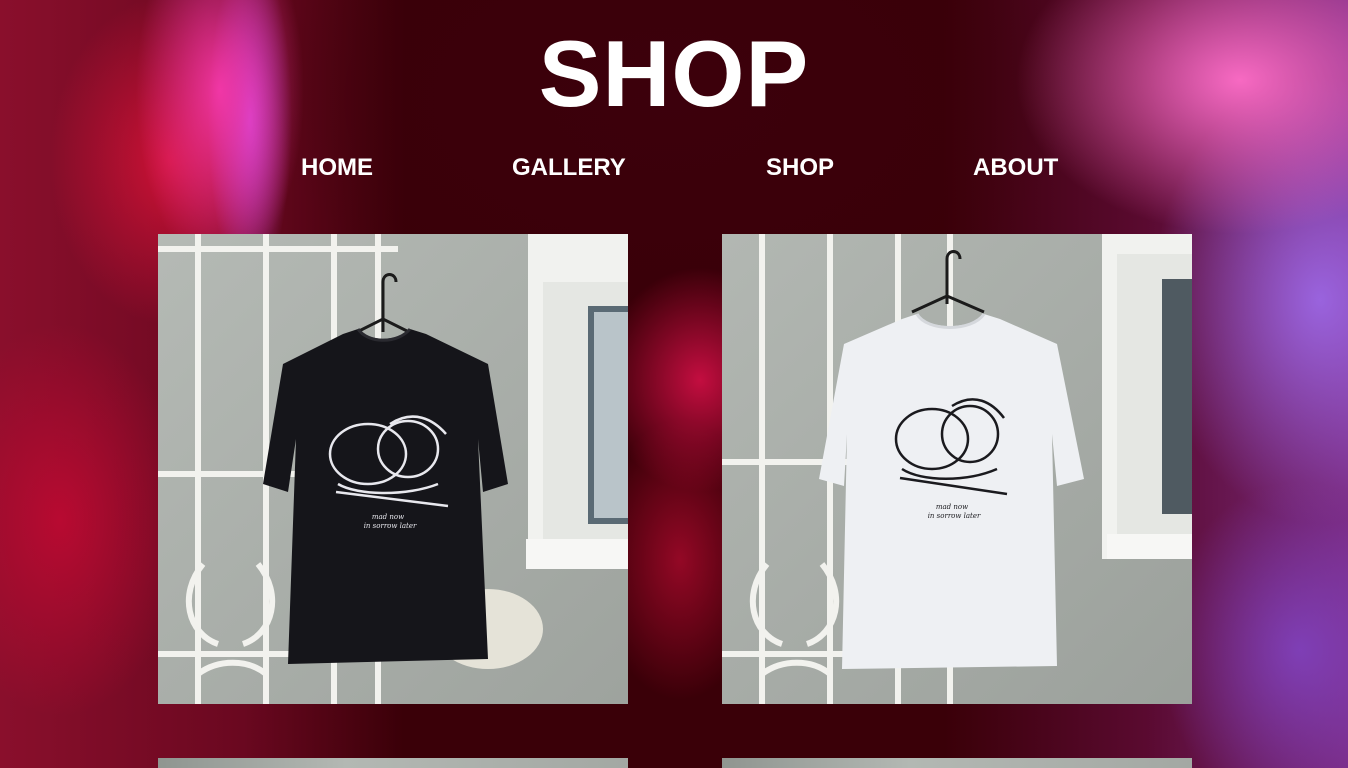  What do you see at coordinates (385, 496) in the screenshot?
I see `black-tshirt-shape` at bounding box center [385, 496].